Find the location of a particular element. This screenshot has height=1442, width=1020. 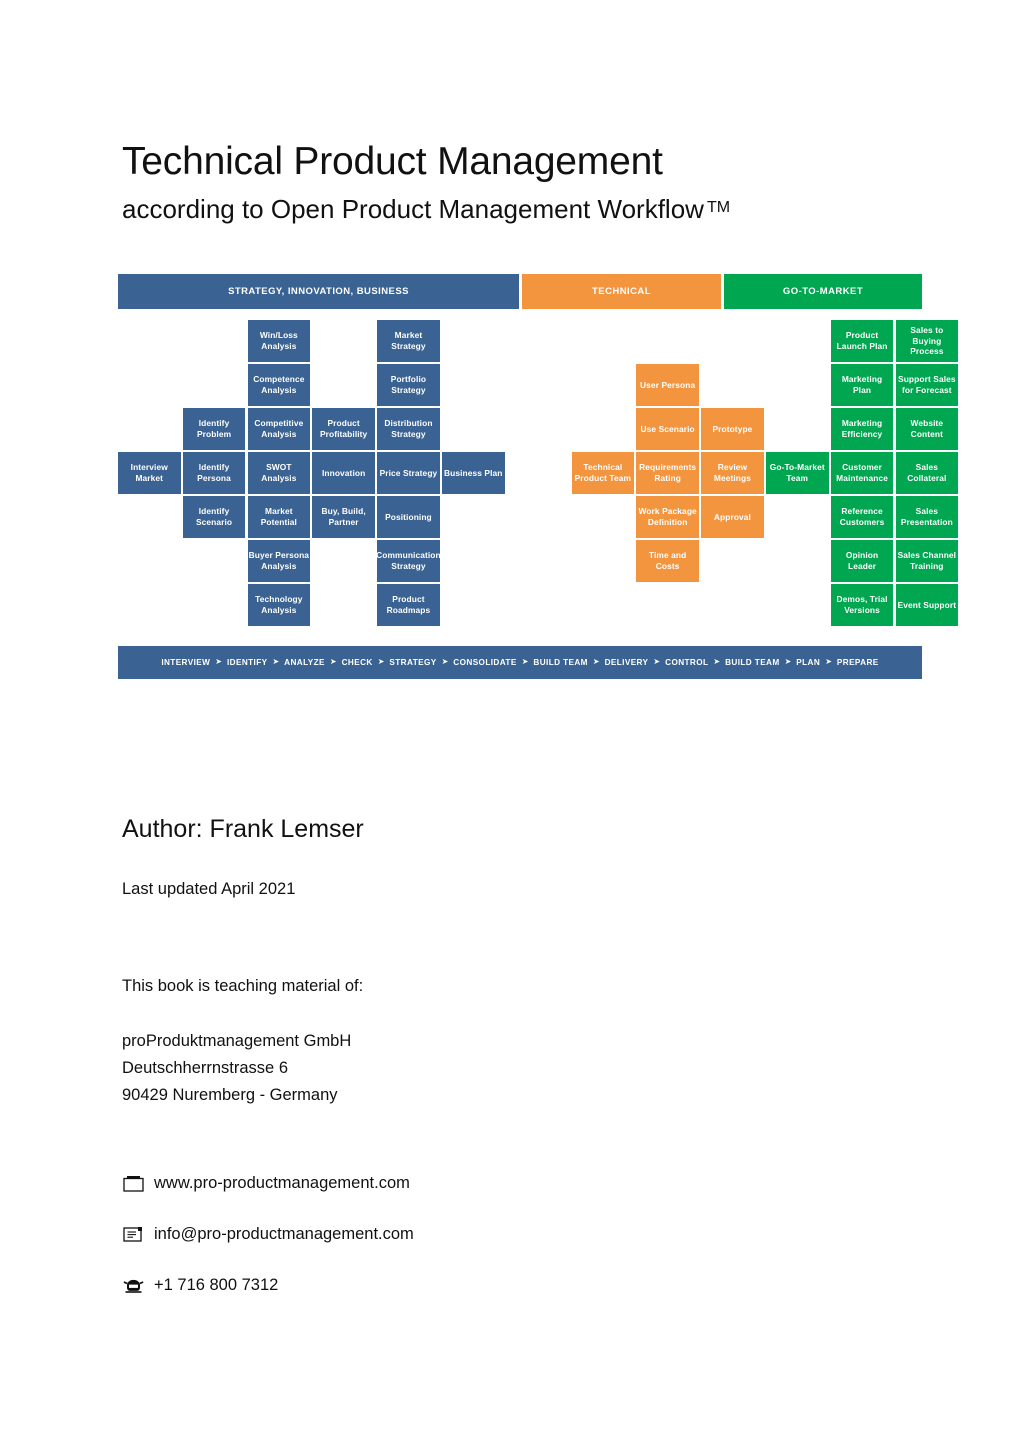

diagram-cell: Price Strategy is located at coordinates (408, 473).